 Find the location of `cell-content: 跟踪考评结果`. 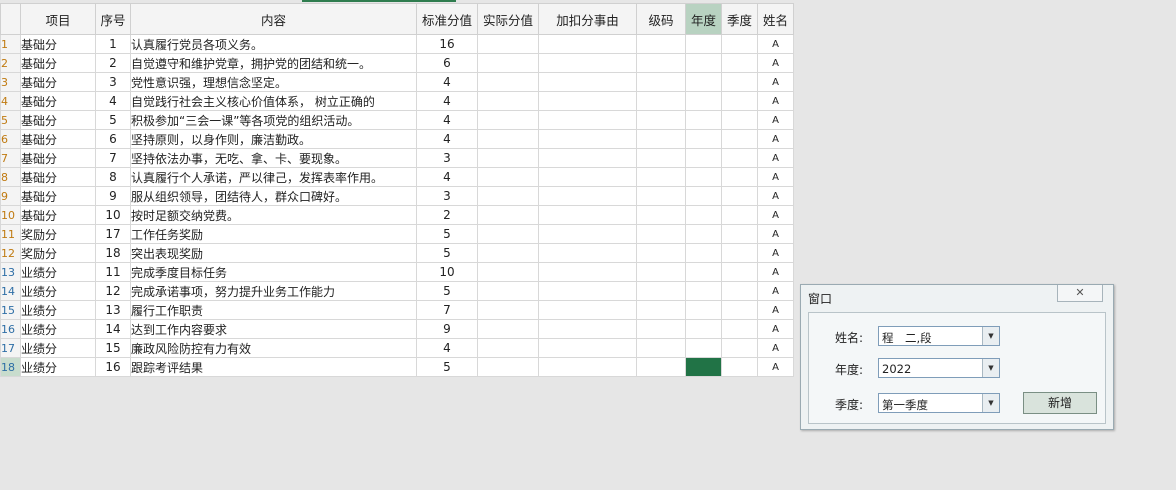

cell-content: 跟踪考评结果 is located at coordinates (273, 367).